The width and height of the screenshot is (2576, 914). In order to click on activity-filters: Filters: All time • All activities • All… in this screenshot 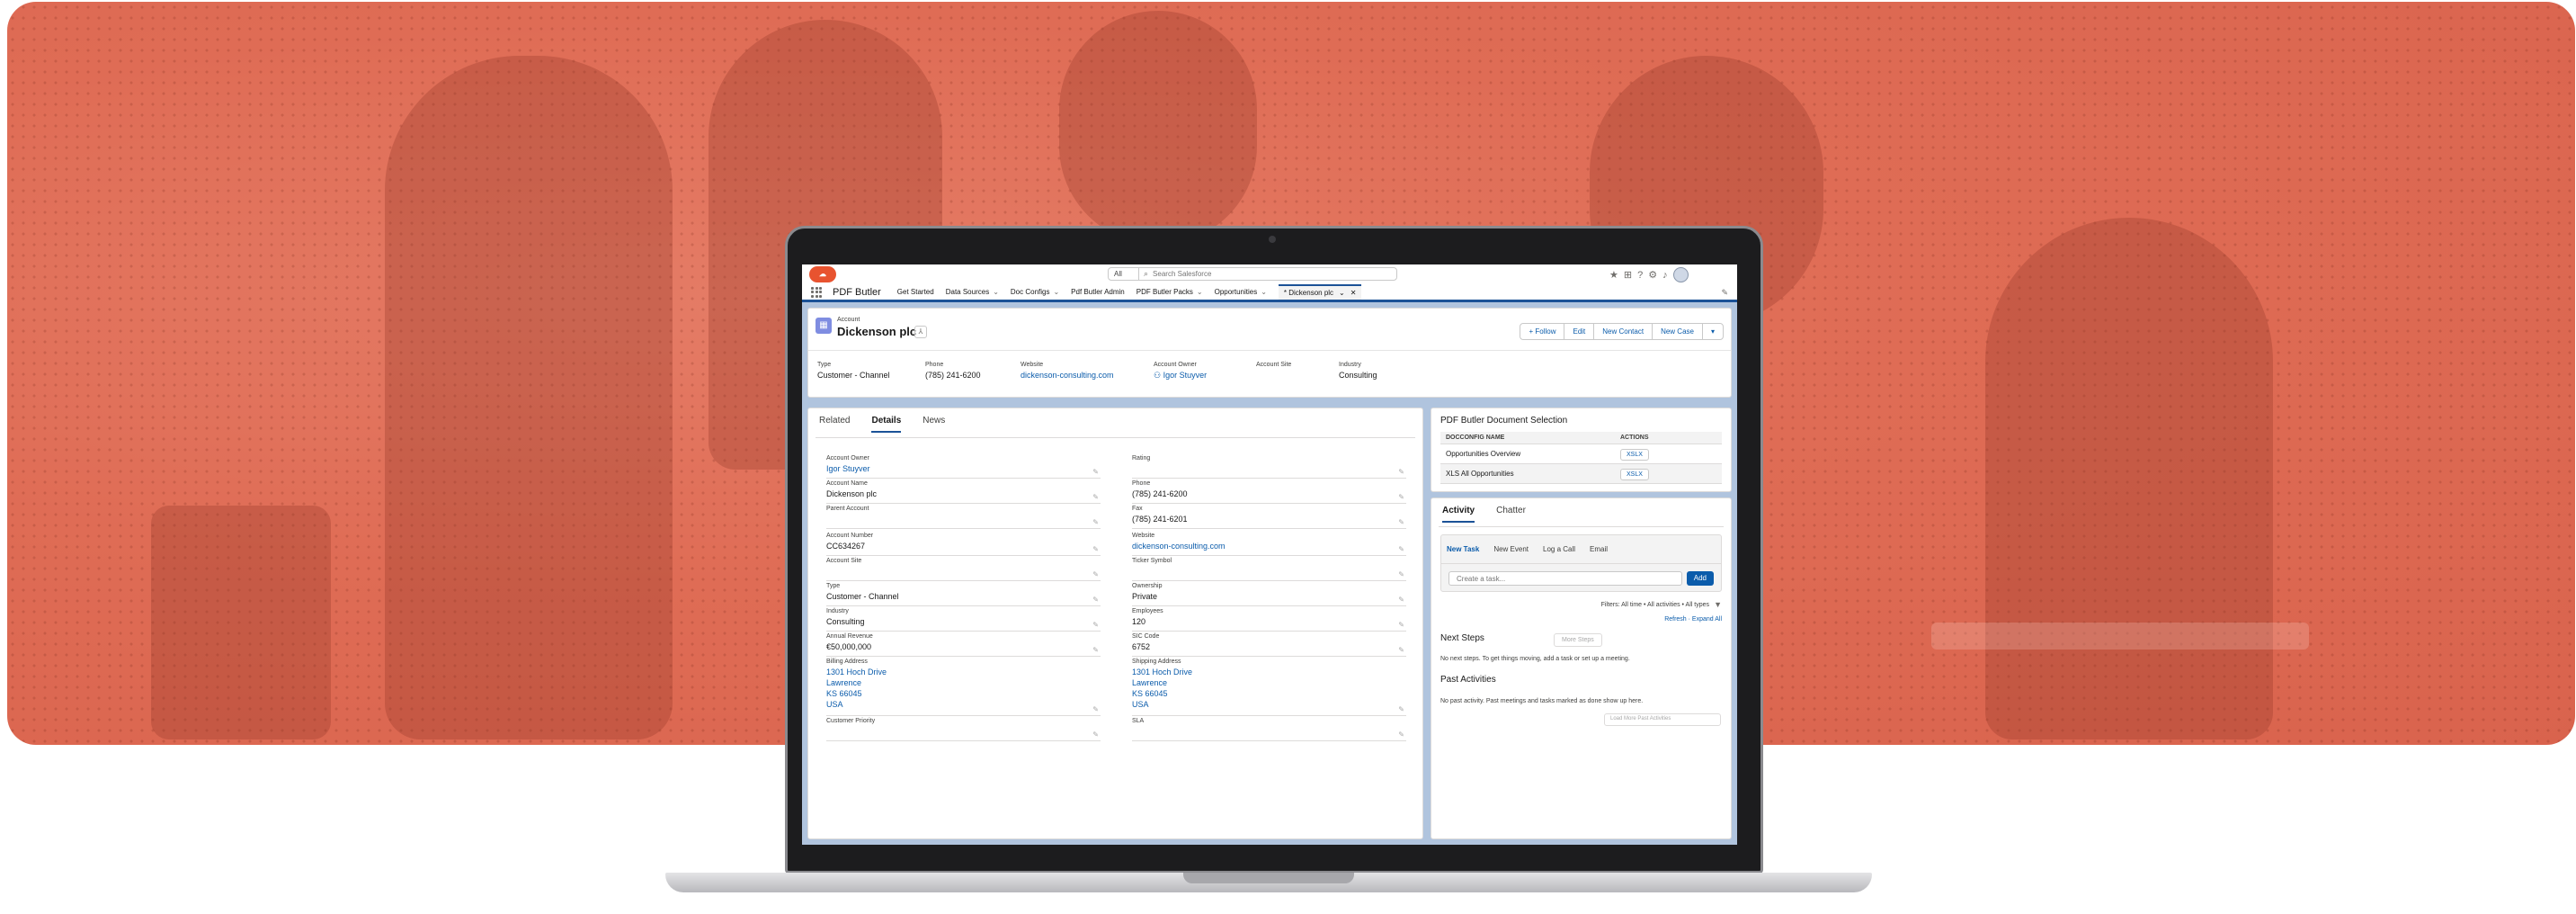, I will do `click(1655, 605)`.